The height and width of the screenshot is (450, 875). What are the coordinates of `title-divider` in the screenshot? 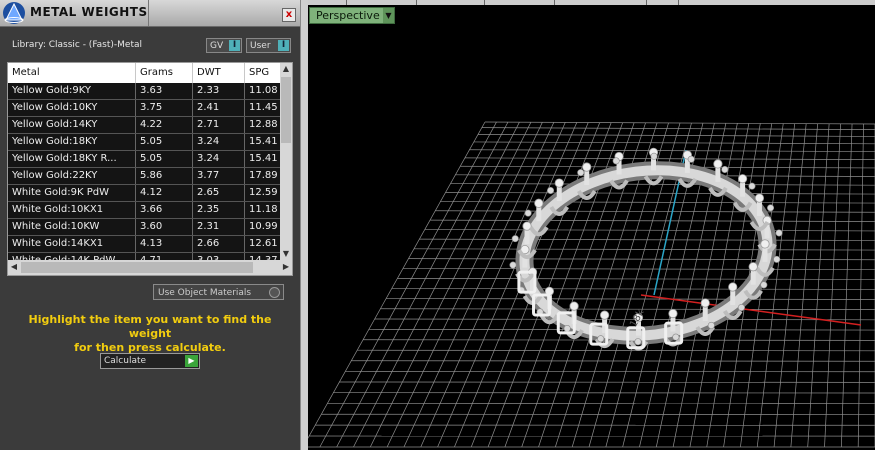 It's located at (148, 13).